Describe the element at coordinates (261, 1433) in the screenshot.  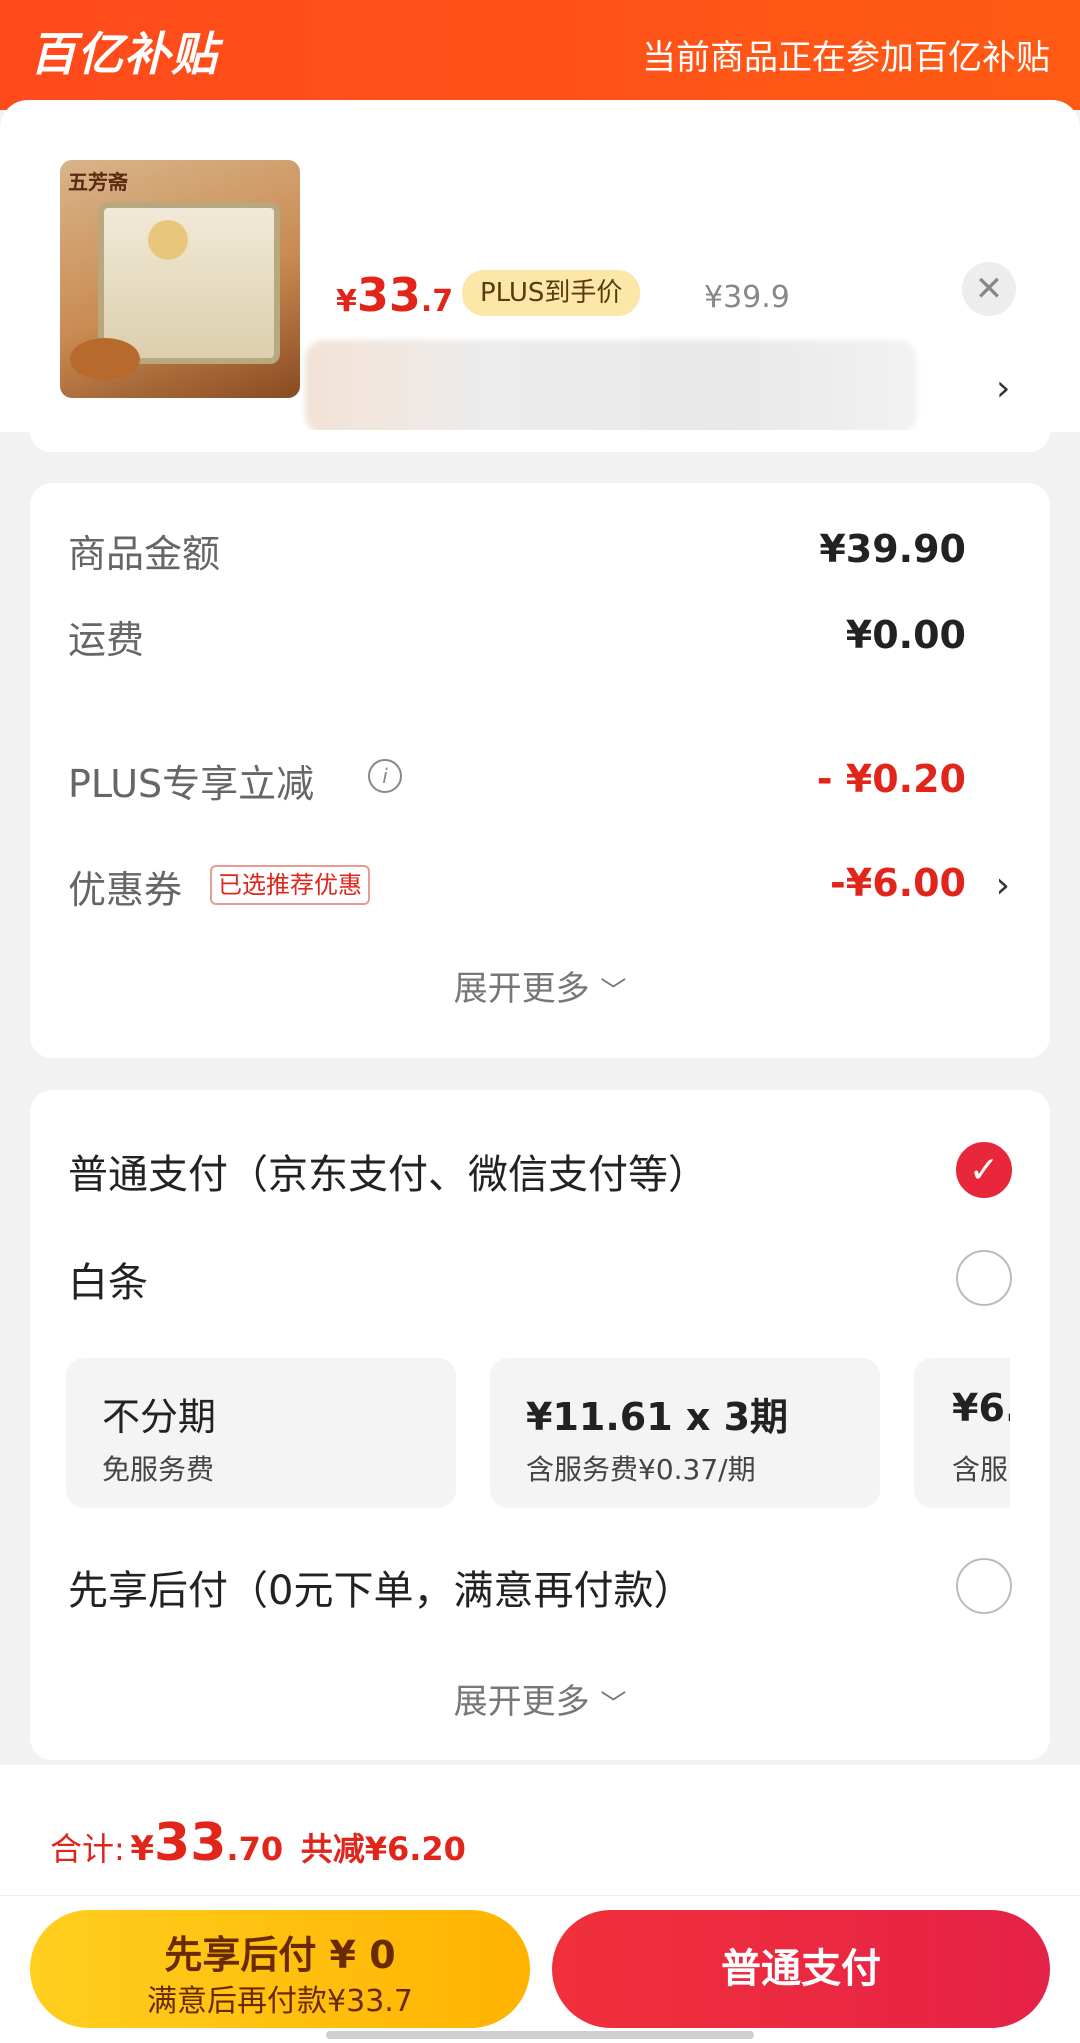
I see `plan-option: 不分期 免服务费` at that location.